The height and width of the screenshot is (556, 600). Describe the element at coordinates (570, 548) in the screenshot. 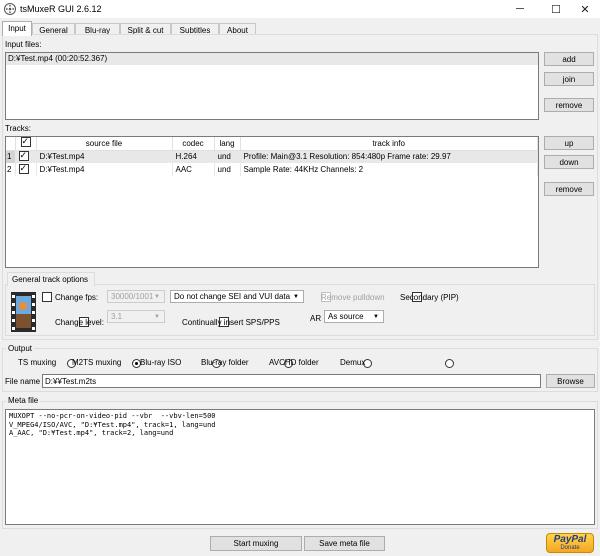

I see `donate-label: Donate` at that location.